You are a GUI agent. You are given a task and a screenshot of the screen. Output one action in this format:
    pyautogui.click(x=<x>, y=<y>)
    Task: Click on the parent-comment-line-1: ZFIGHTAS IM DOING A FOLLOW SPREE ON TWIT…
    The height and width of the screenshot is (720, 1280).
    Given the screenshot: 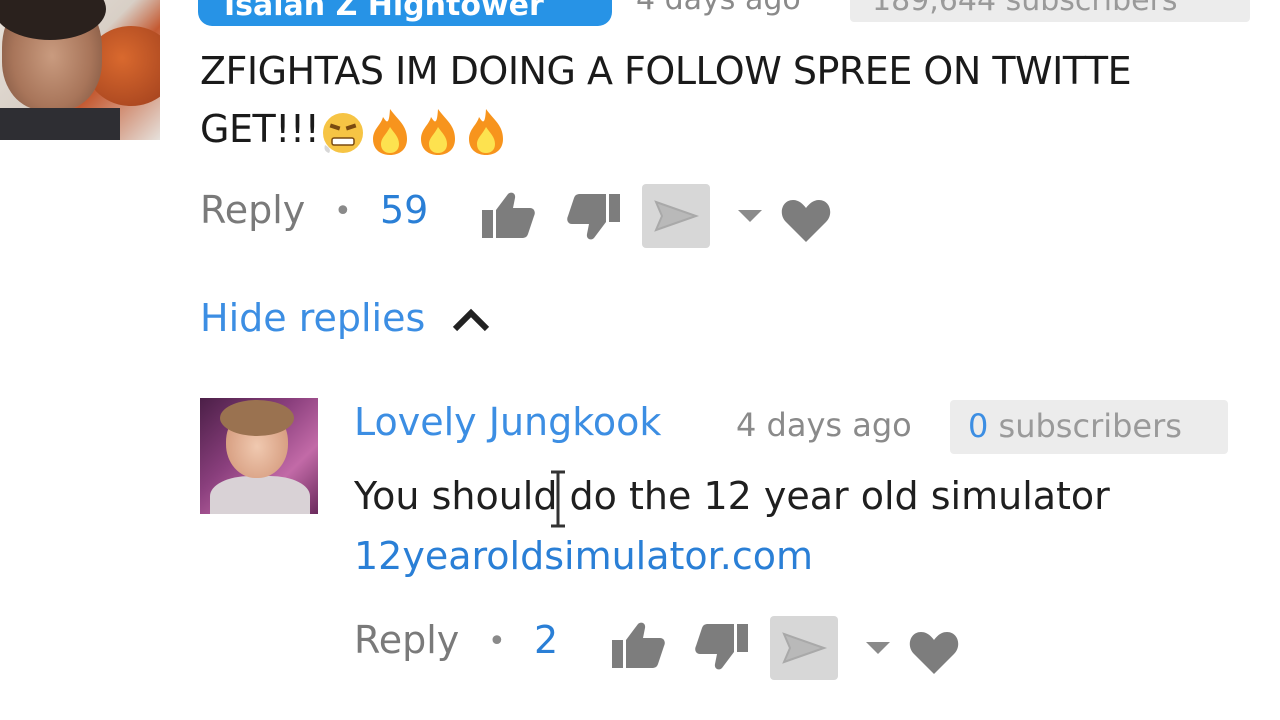 What is the action you would take?
    pyautogui.click(x=666, y=71)
    